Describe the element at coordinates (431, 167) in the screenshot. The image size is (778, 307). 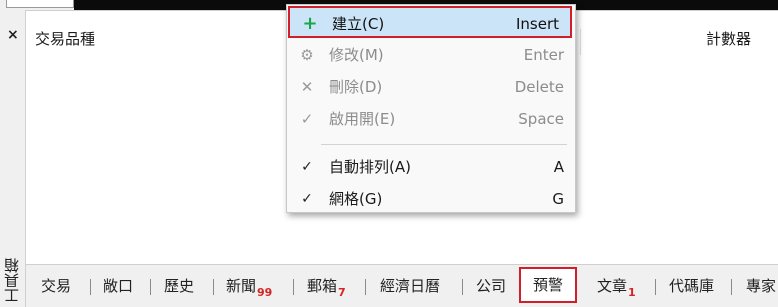
I see `menu-item-auto-arrange: ✓ 自動排列(A) A` at that location.